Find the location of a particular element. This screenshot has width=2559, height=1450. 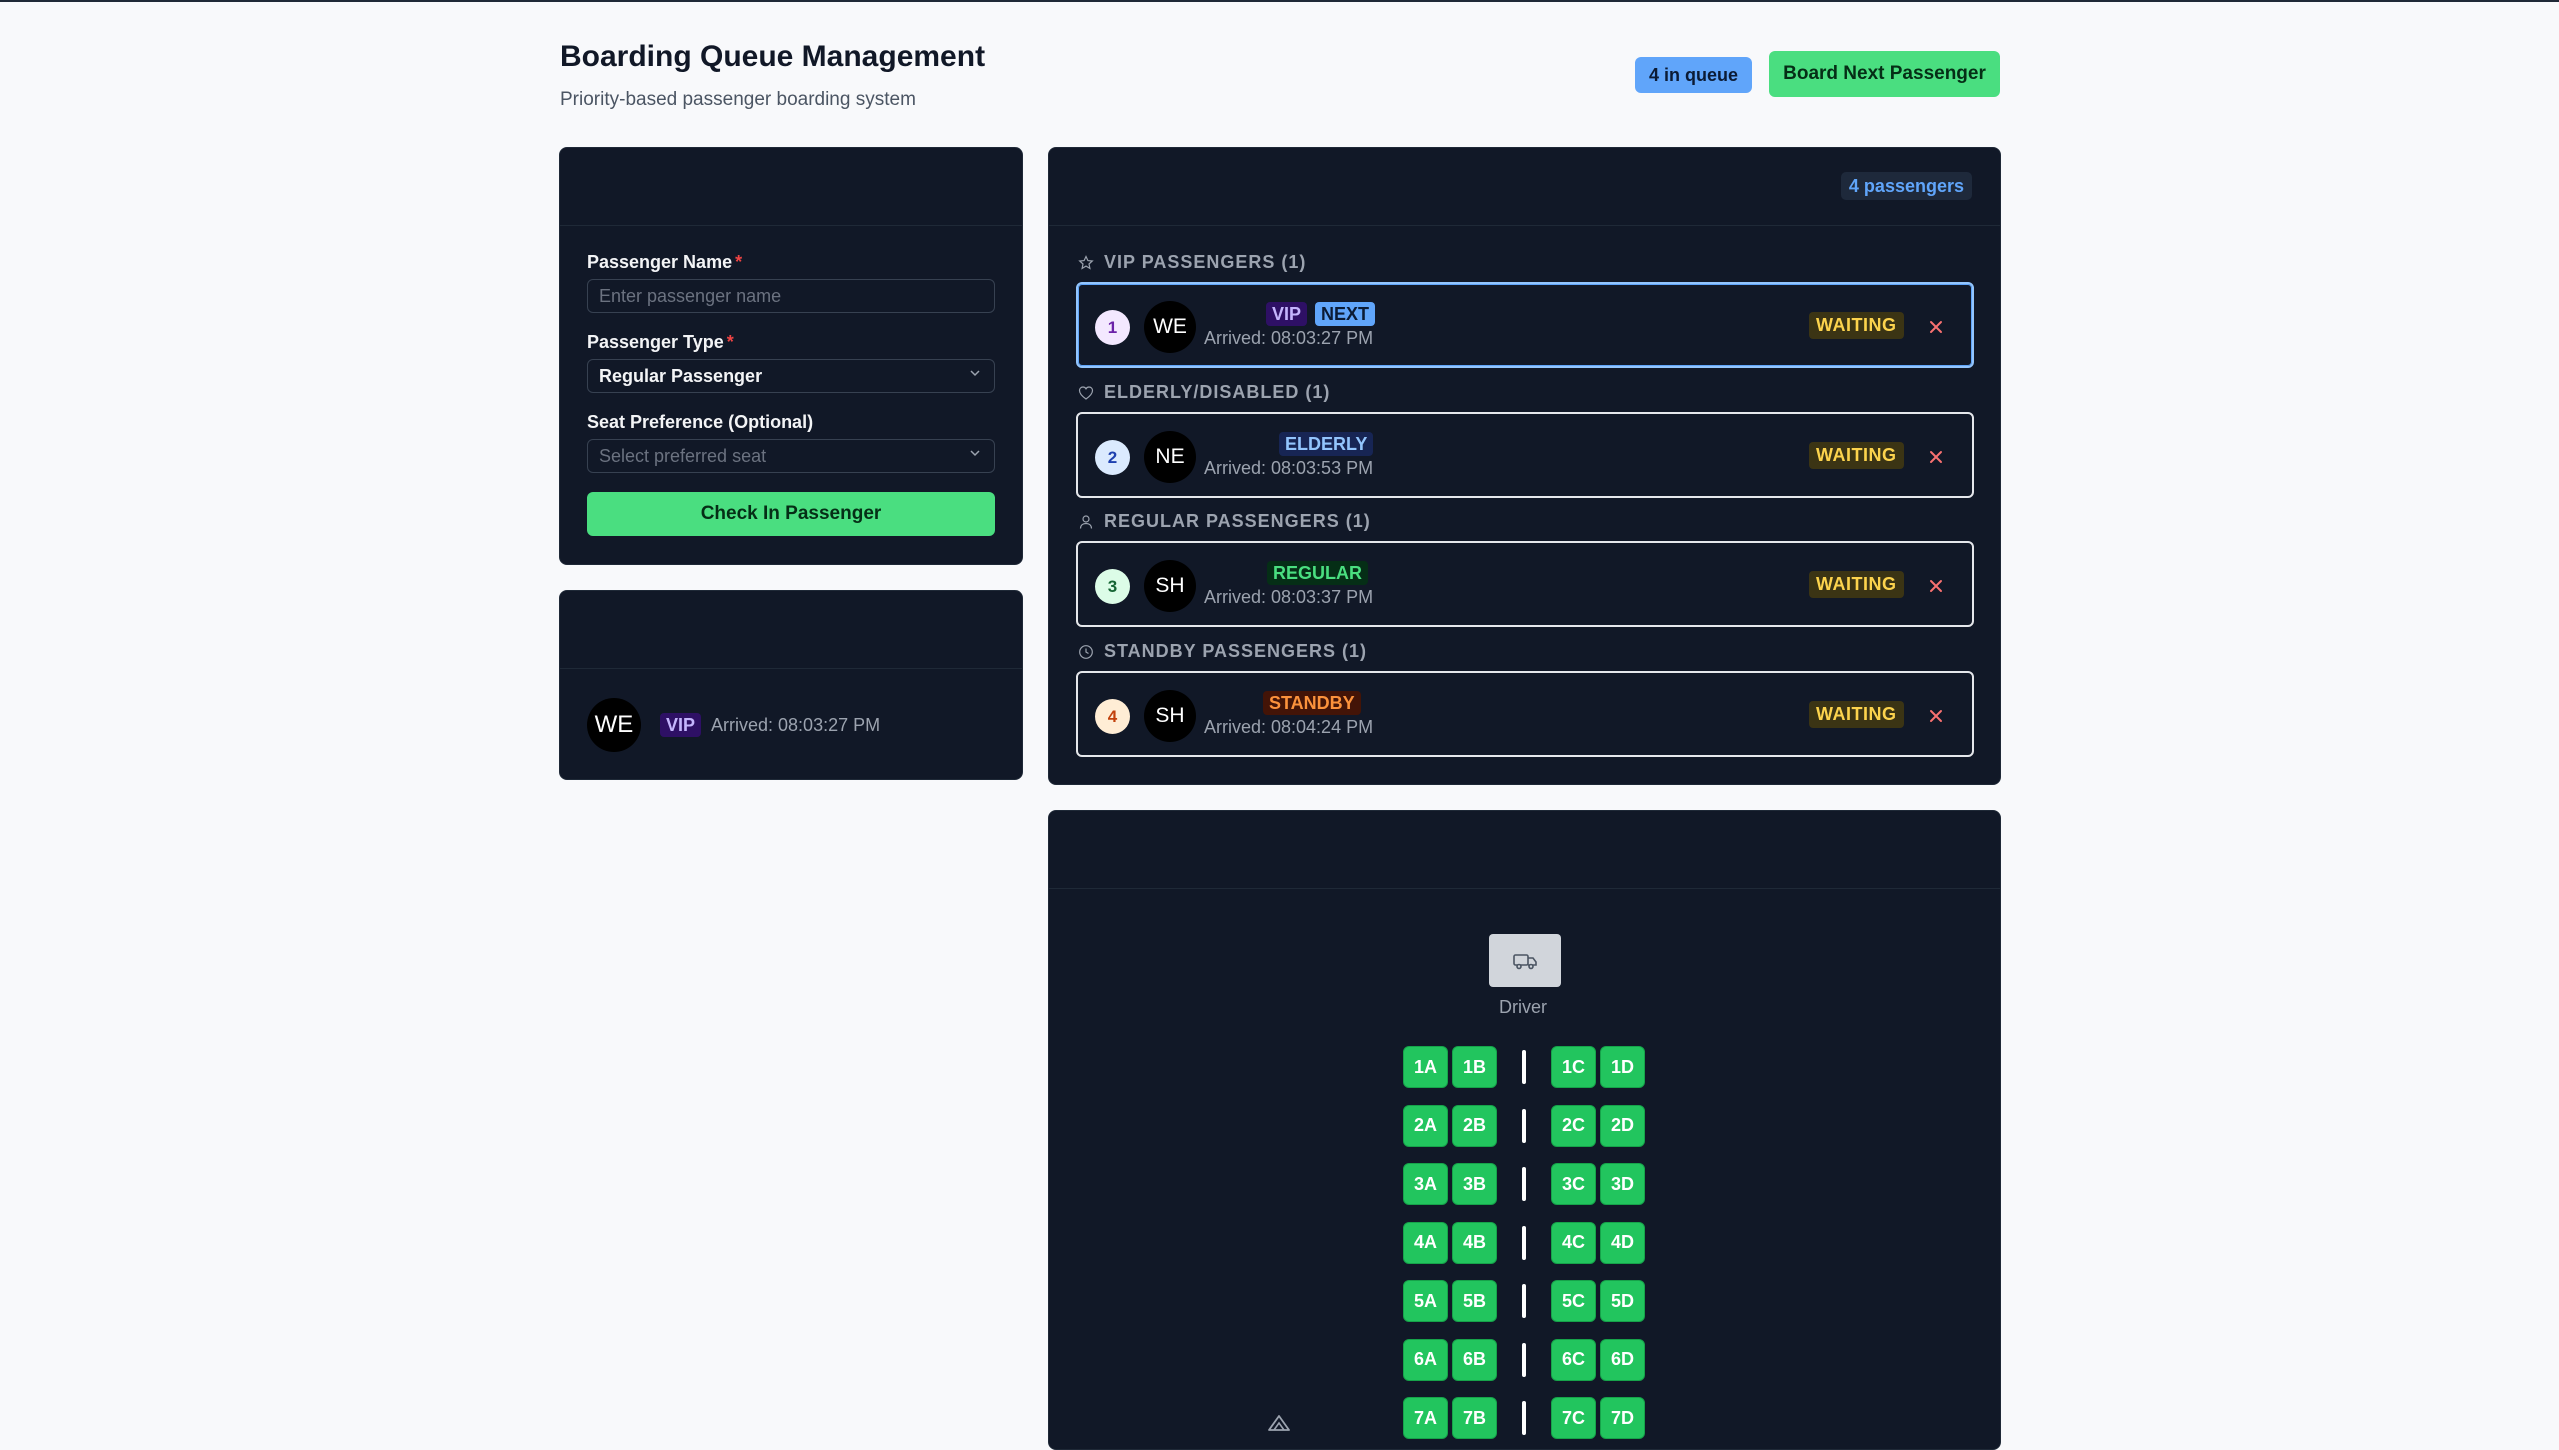

next-tag: NEXT is located at coordinates (1345, 314).